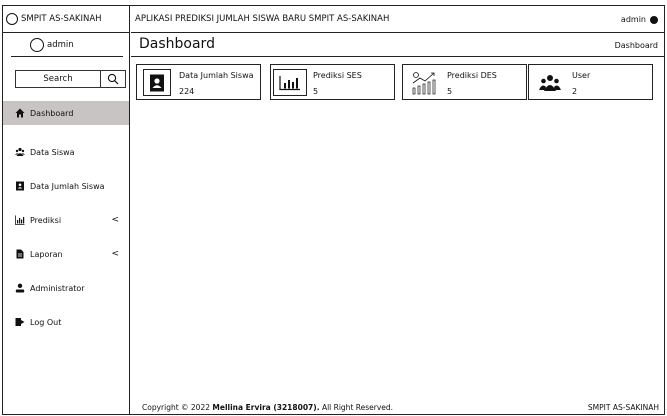  Describe the element at coordinates (590, 82) in the screenshot. I see `card-user: User 2` at that location.